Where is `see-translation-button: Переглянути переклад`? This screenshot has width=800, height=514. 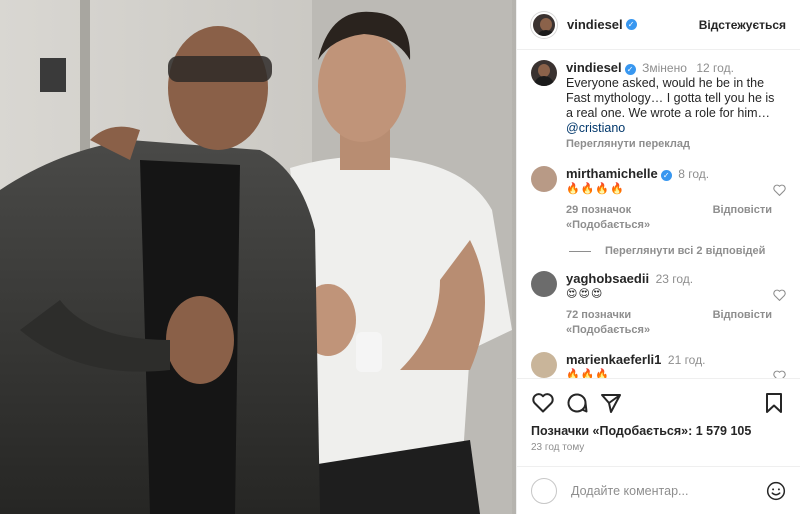 see-translation-button: Переглянути переклад is located at coordinates (675, 144).